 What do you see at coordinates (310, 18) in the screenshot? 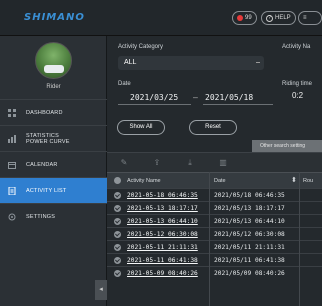
I see `menu-button: ≡` at bounding box center [310, 18].